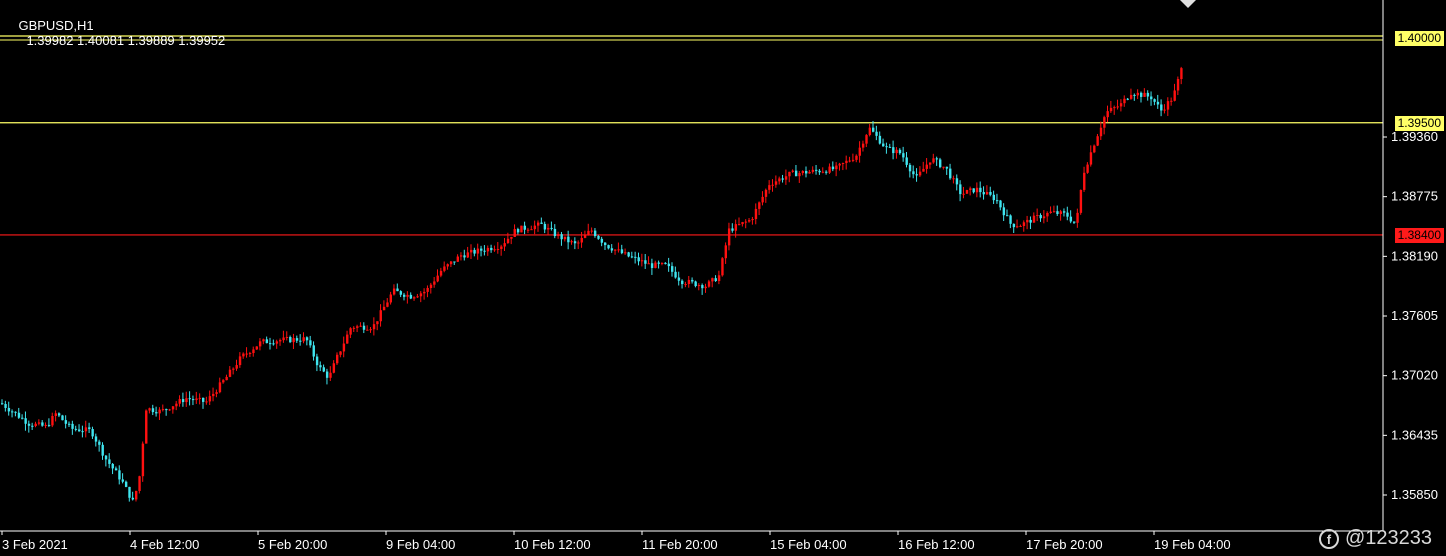  I want to click on y-tick-label: 1.38775, so click(1414, 196).